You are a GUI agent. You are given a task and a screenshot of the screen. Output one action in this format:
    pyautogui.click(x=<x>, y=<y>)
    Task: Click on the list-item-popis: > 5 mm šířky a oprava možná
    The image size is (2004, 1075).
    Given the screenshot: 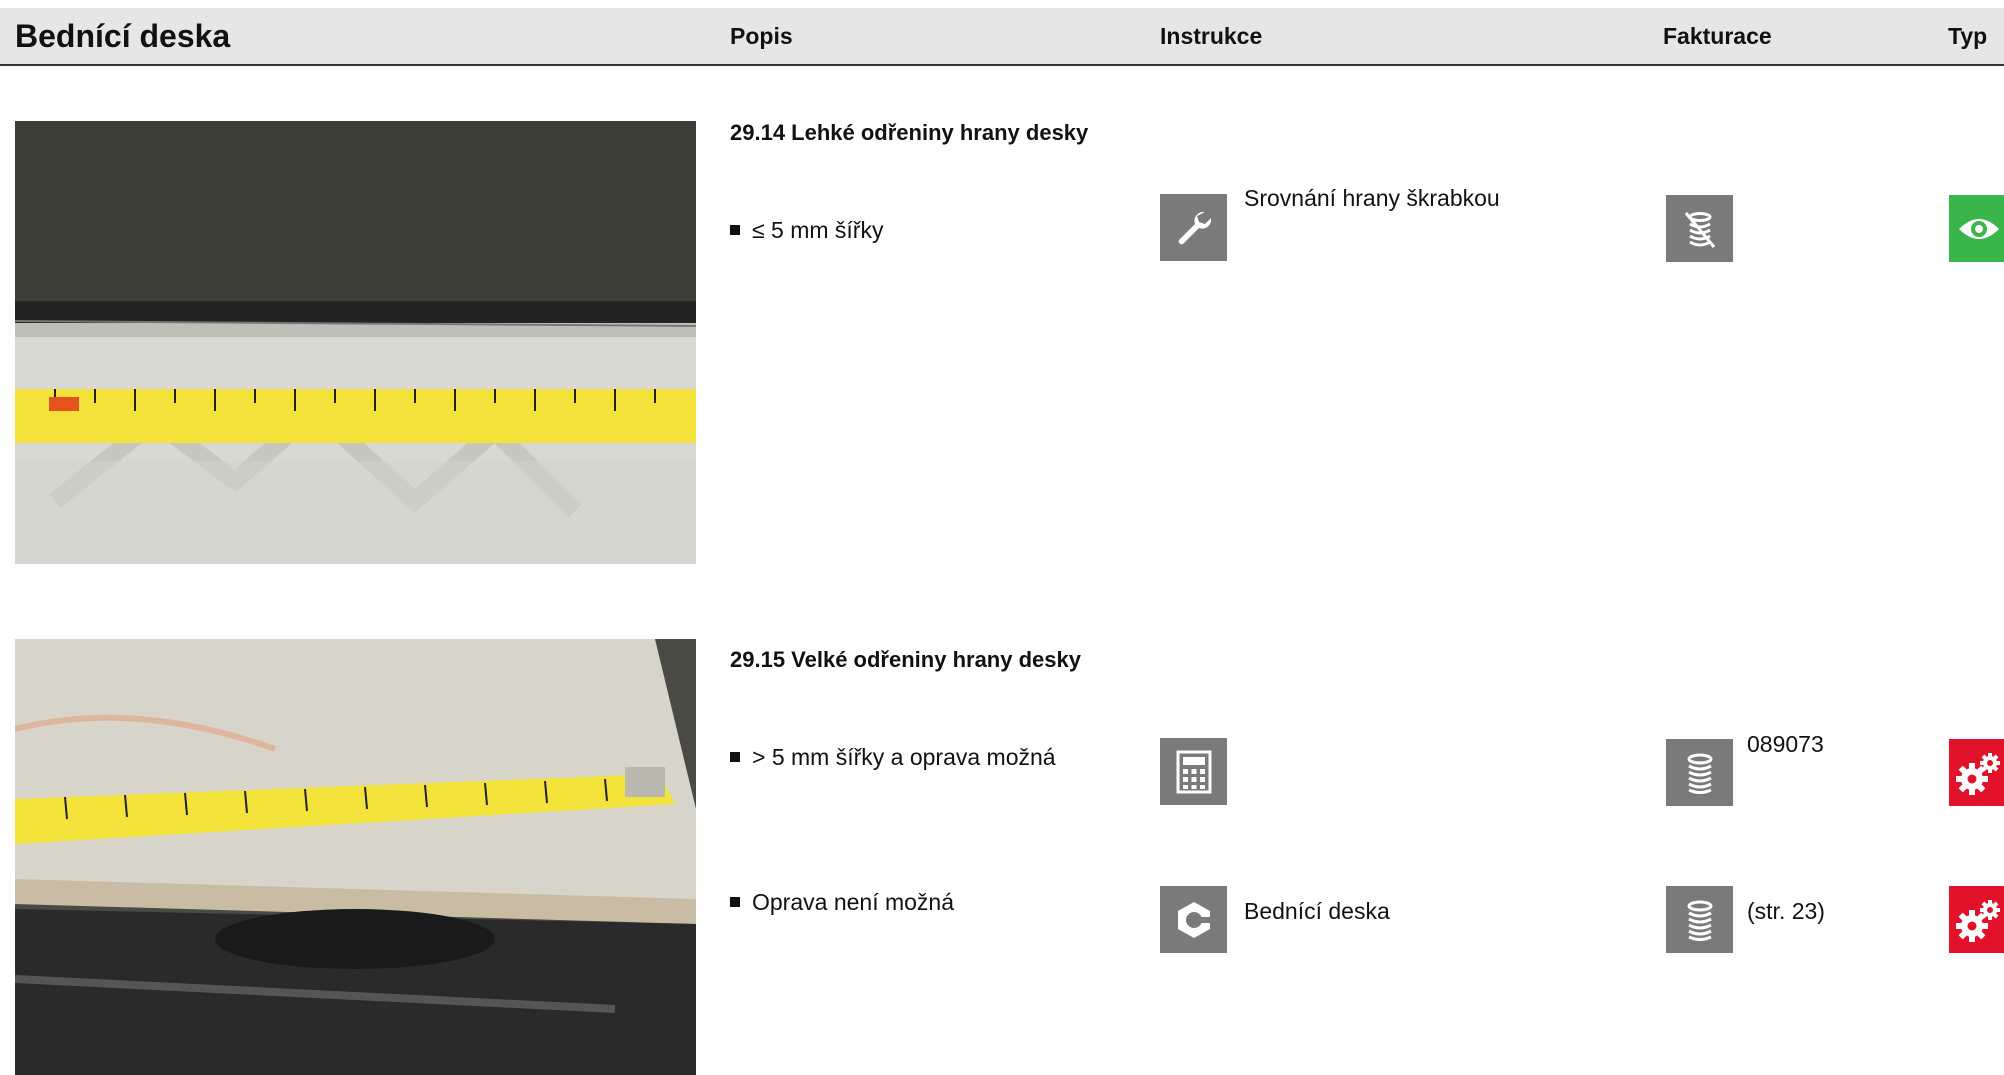 What is the action you would take?
    pyautogui.click(x=893, y=757)
    